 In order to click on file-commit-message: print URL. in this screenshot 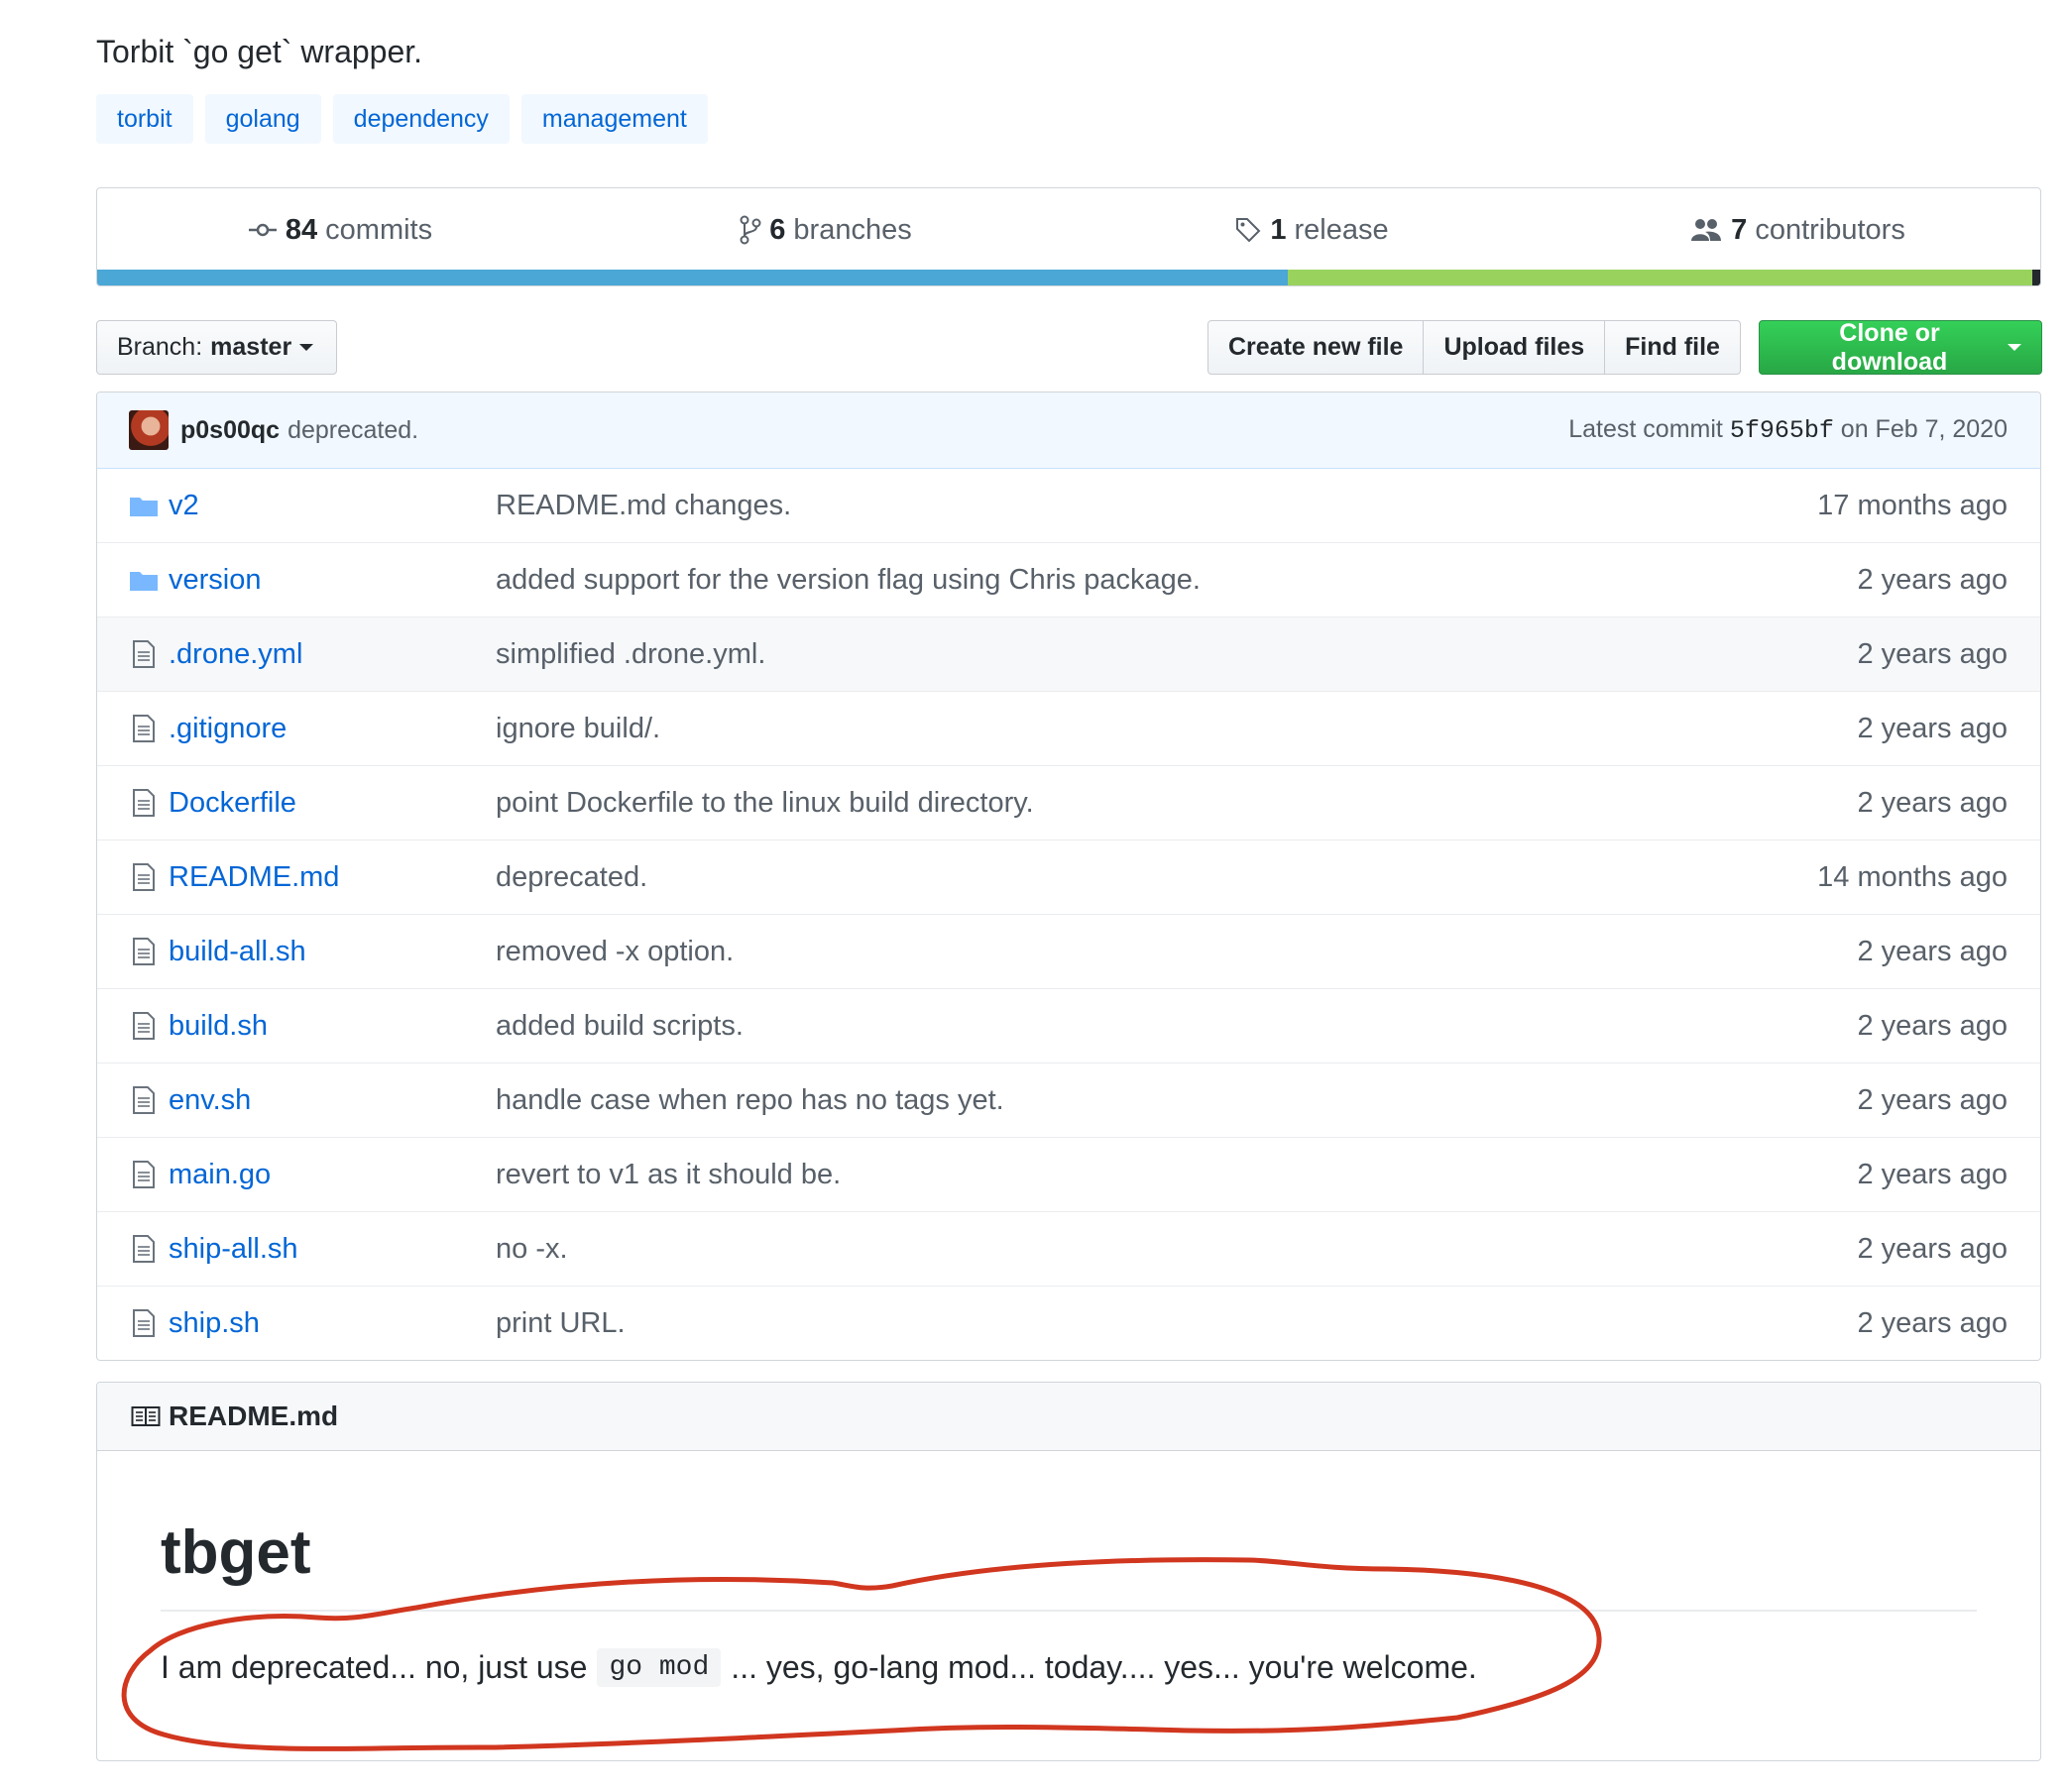, I will do `click(1176, 1323)`.